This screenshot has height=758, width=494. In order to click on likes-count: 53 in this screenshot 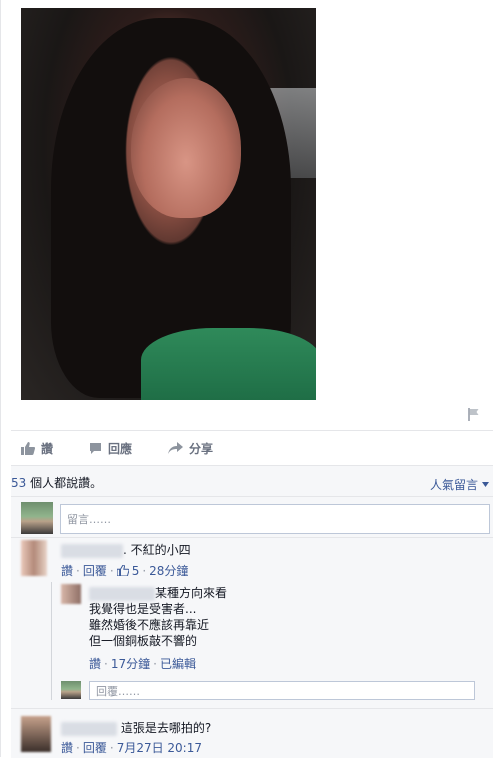, I will do `click(18, 483)`.